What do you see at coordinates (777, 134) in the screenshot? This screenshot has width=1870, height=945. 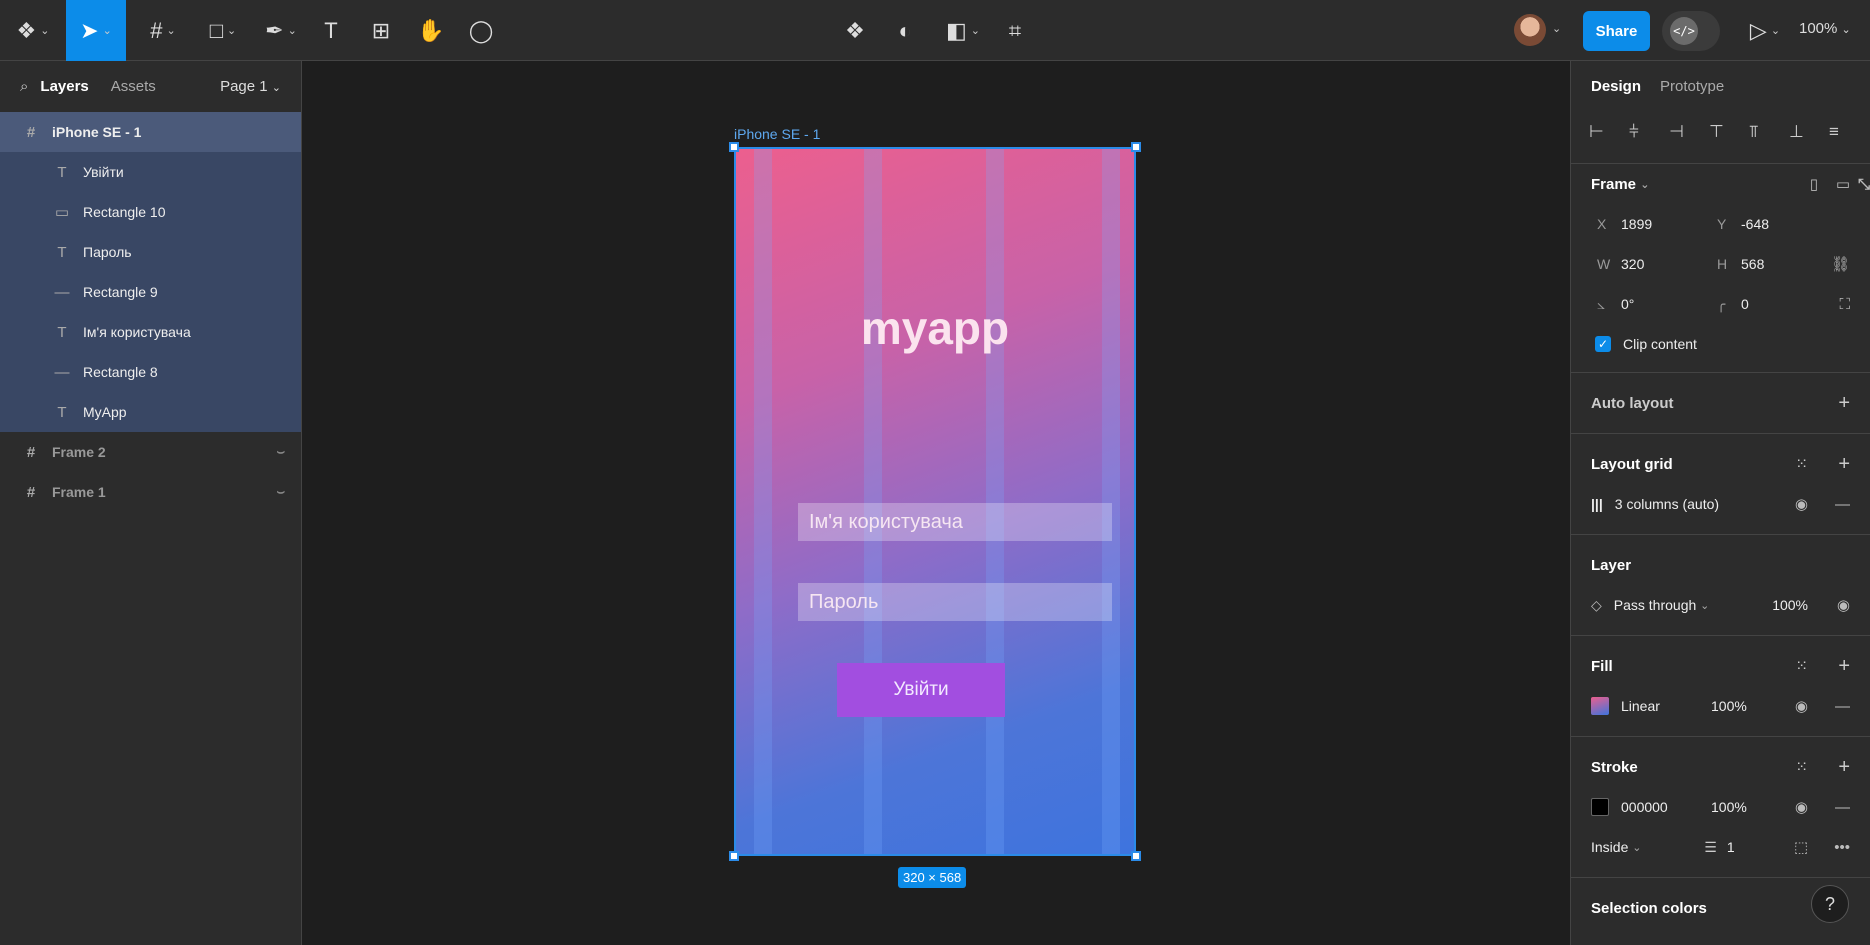 I see `frame-label: iPhone SE - 1` at bounding box center [777, 134].